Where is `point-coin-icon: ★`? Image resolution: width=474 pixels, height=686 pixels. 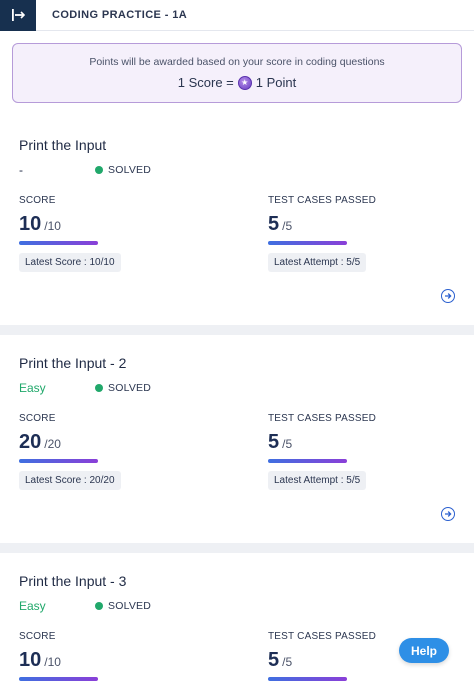
point-coin-icon: ★ is located at coordinates (244, 82).